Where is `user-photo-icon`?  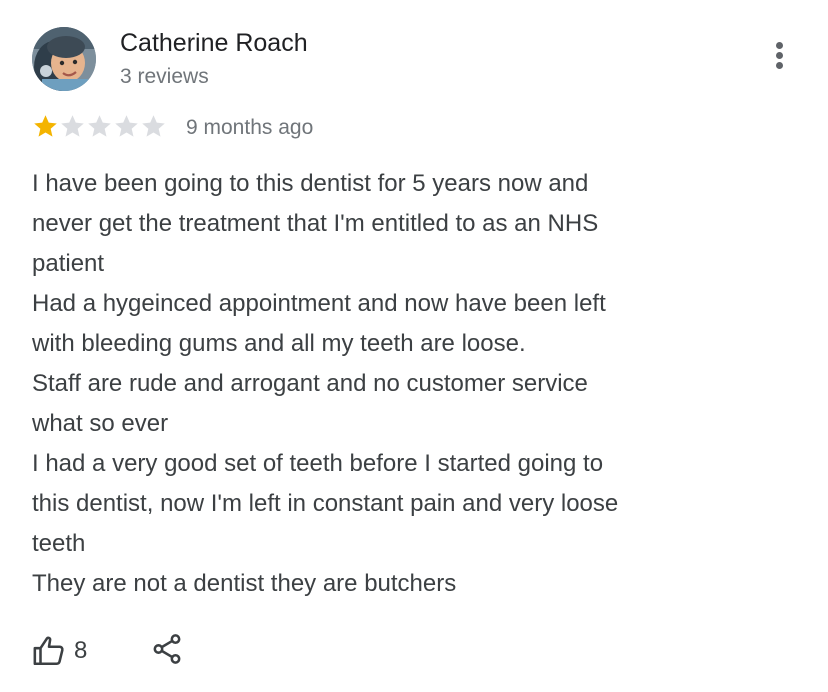
user-photo-icon is located at coordinates (64, 59).